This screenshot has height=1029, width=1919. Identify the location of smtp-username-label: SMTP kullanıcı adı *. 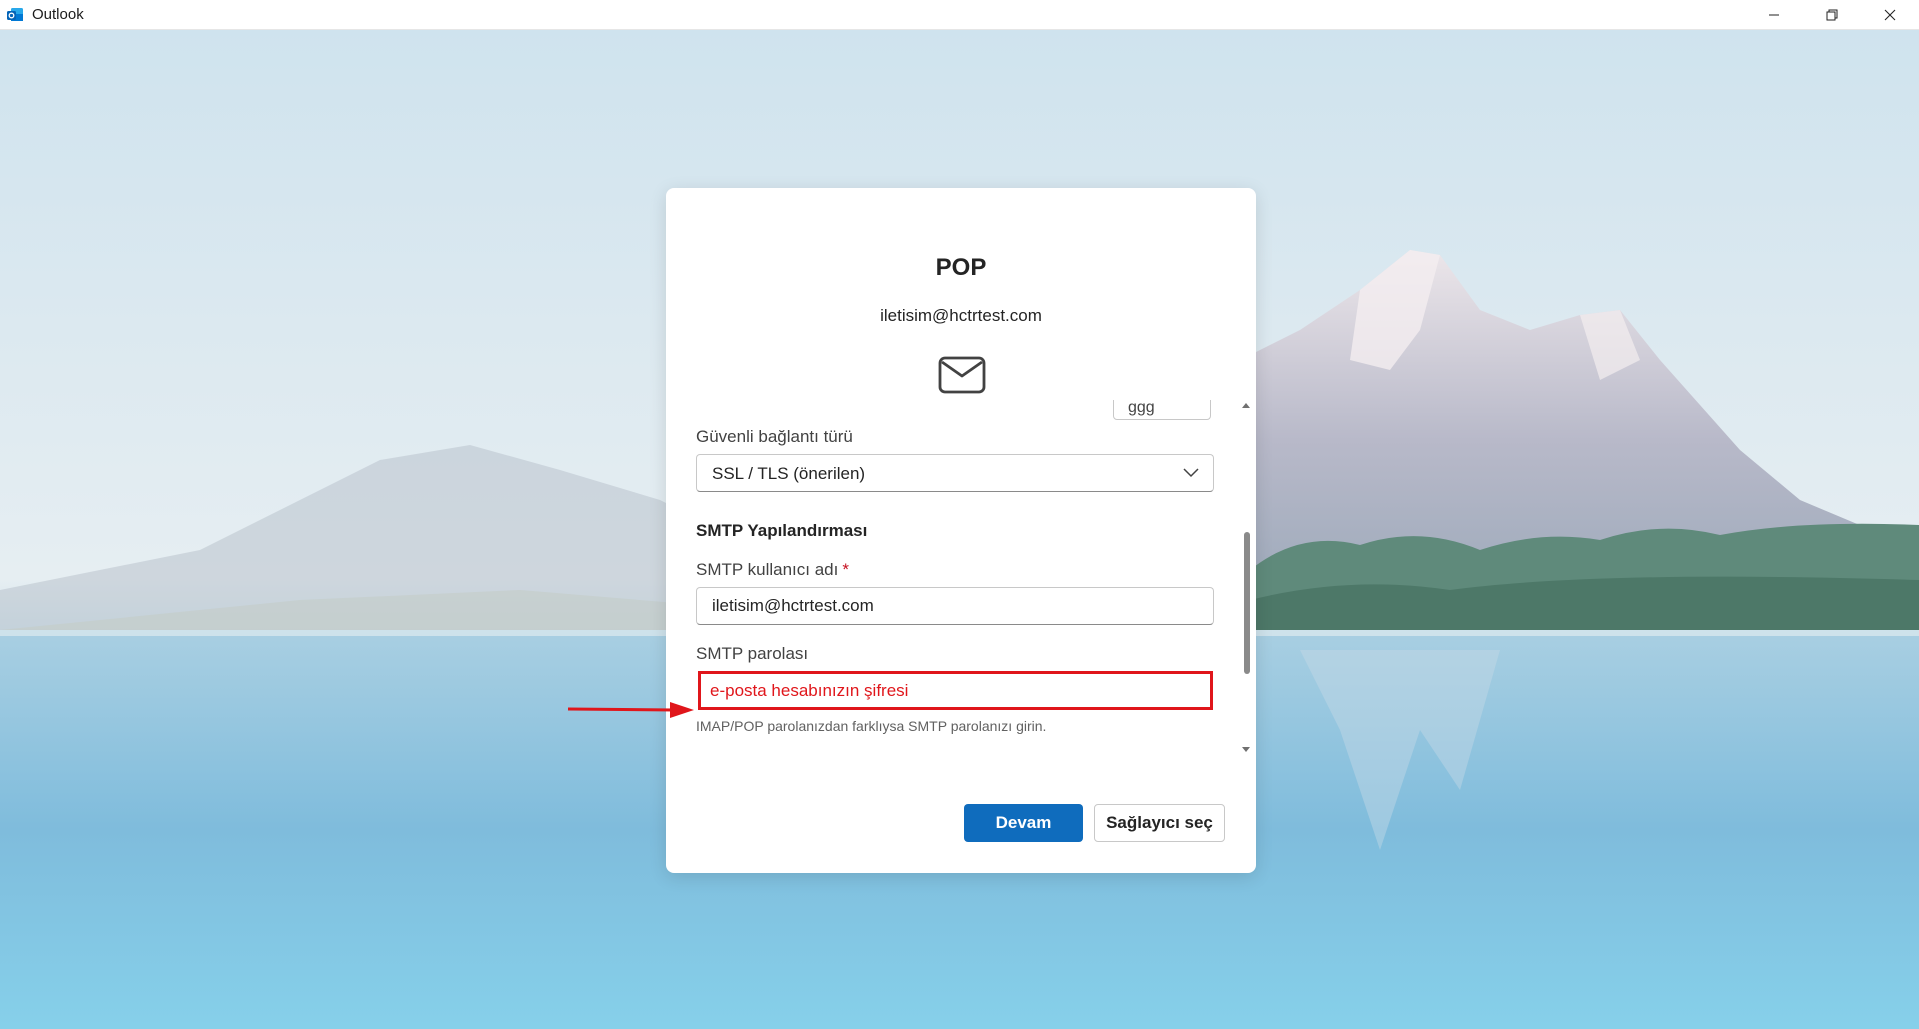
(772, 570).